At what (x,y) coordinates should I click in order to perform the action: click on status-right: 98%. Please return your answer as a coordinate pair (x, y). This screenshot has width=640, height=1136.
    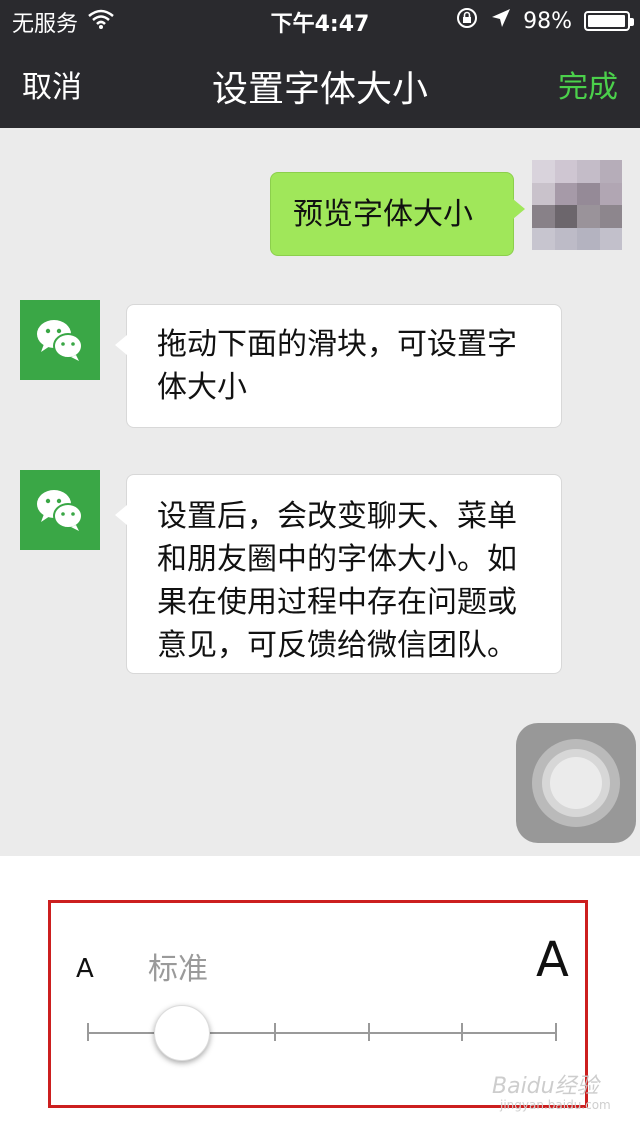
    Looking at the image, I should click on (544, 21).